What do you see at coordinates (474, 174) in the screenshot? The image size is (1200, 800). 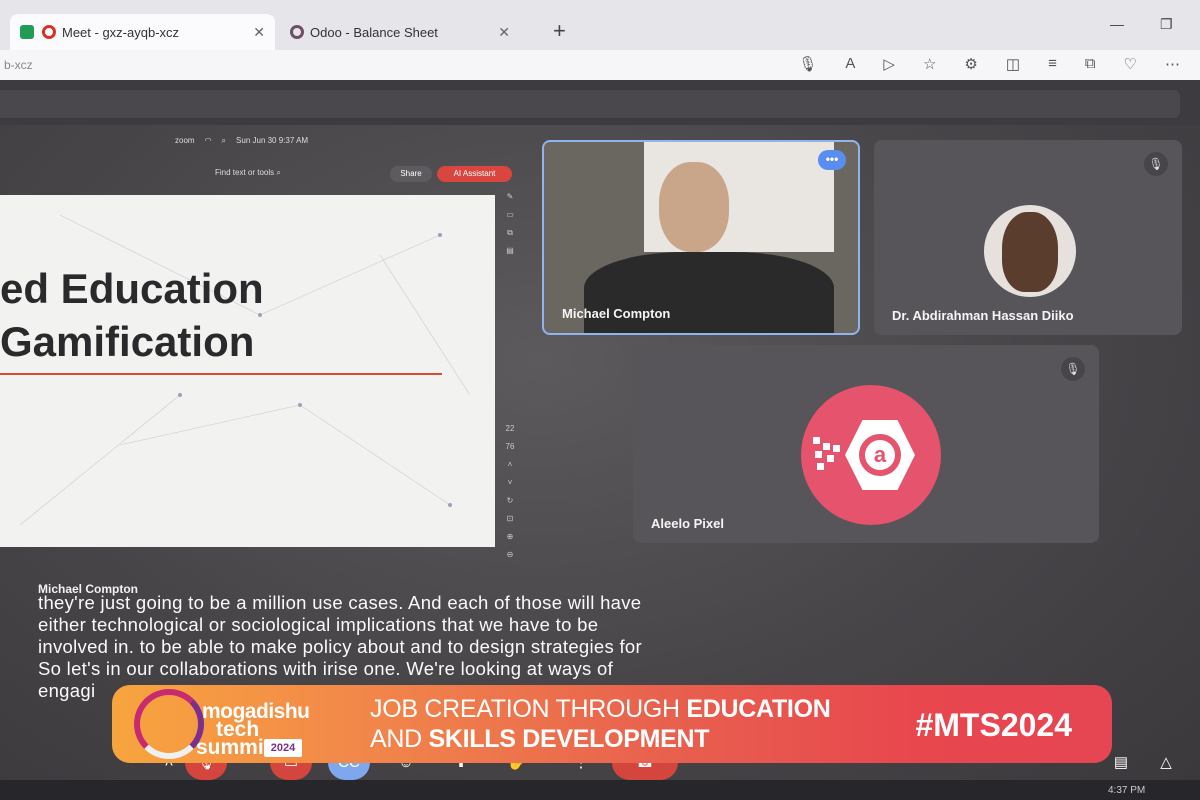 I see `ai-assistant-button: AI Assistant` at bounding box center [474, 174].